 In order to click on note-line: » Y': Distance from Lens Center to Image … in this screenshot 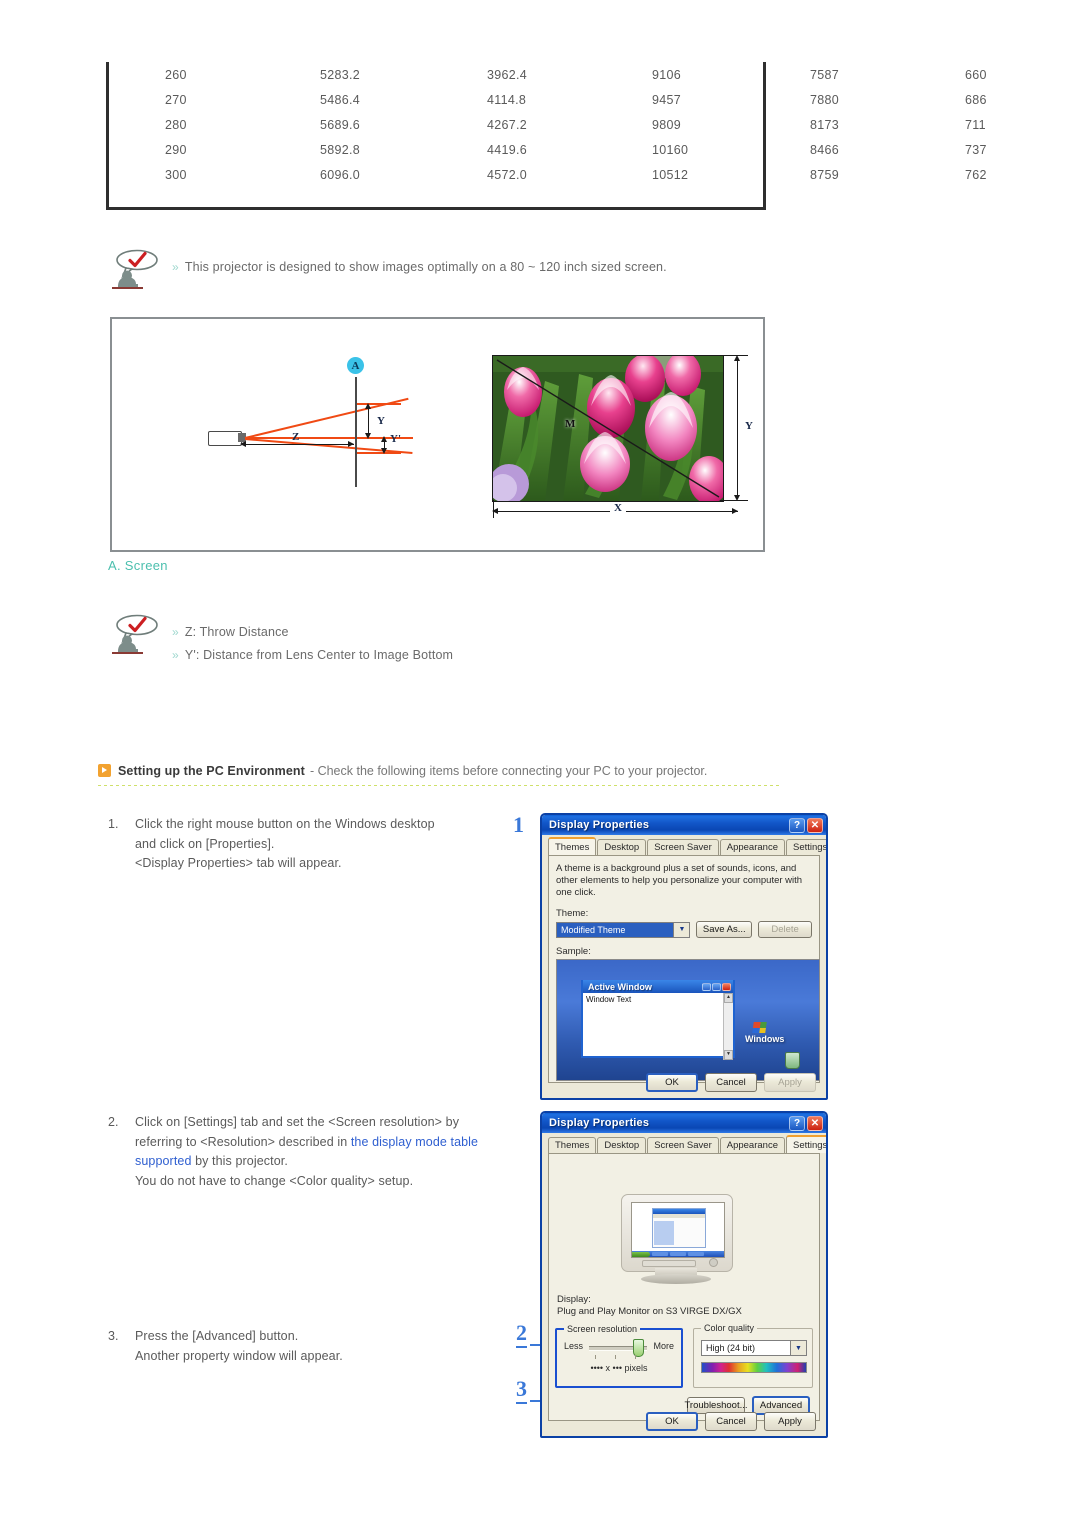, I will do `click(312, 655)`.